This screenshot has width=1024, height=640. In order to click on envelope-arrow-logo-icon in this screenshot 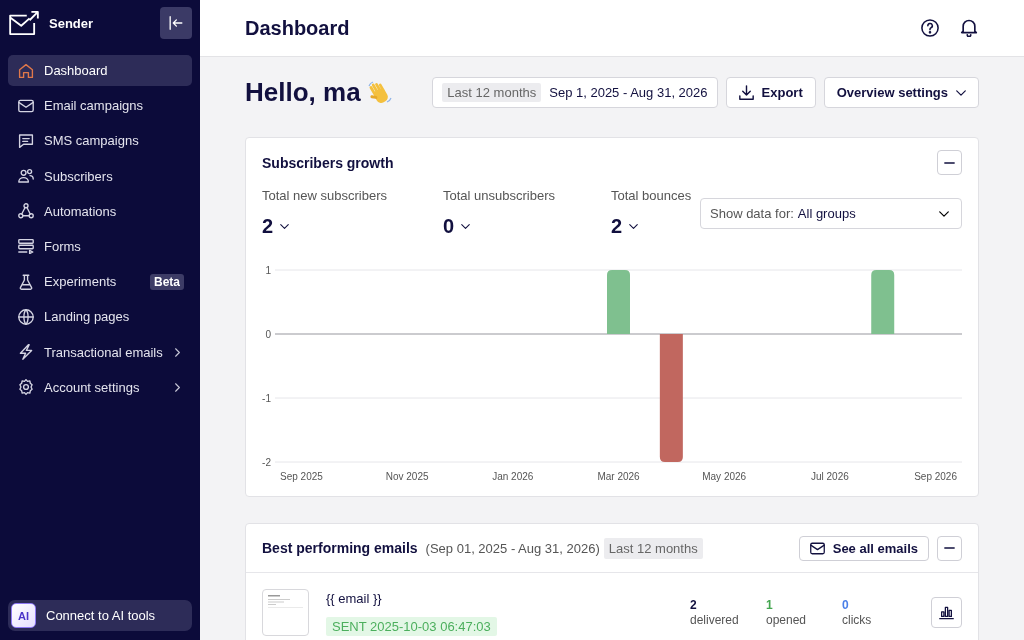, I will do `click(24, 23)`.